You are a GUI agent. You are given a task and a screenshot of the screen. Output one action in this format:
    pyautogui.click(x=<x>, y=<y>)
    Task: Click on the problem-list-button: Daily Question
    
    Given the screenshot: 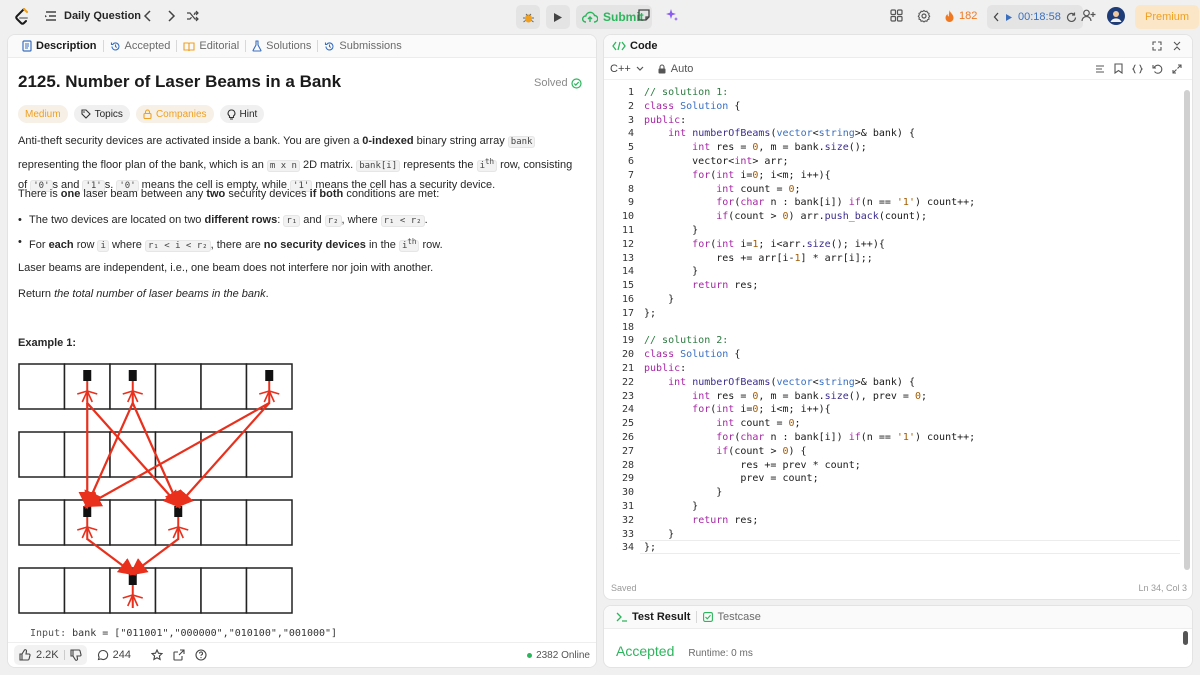 What is the action you would take?
    pyautogui.click(x=92, y=16)
    